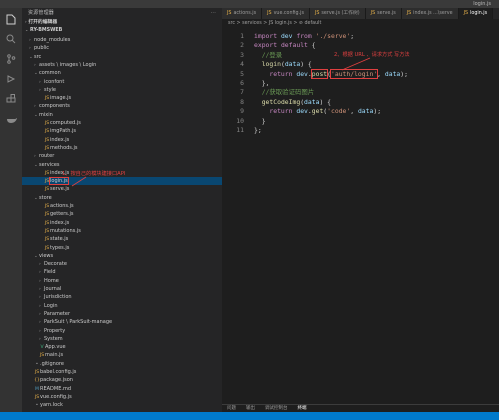 This screenshot has height=420, width=499. I want to click on annotation-arrow-right, so click(356, 64).